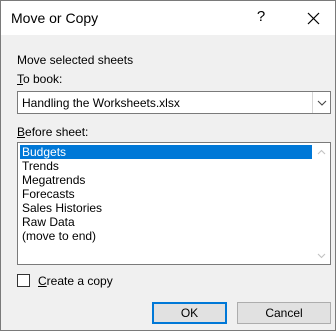 The width and height of the screenshot is (336, 331). Describe the element at coordinates (166, 152) in the screenshot. I see `sheet-list-item: Budgets` at that location.